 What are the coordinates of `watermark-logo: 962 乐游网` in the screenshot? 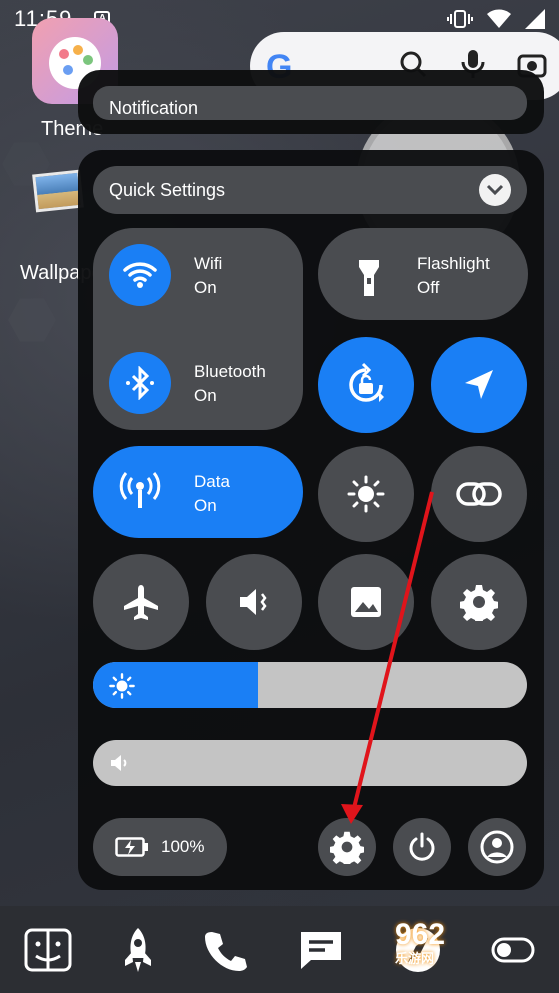 It's located at (475, 947).